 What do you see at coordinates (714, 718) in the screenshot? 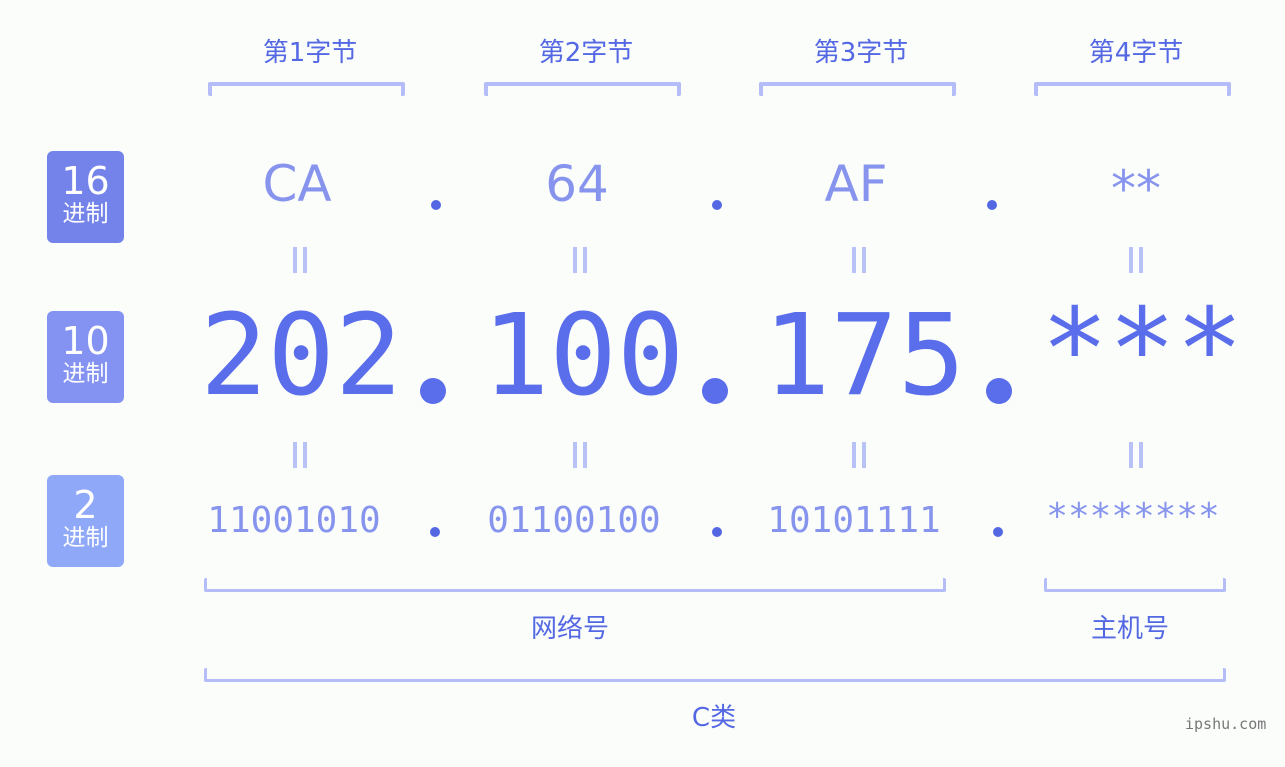
I see `class-label: C类` at bounding box center [714, 718].